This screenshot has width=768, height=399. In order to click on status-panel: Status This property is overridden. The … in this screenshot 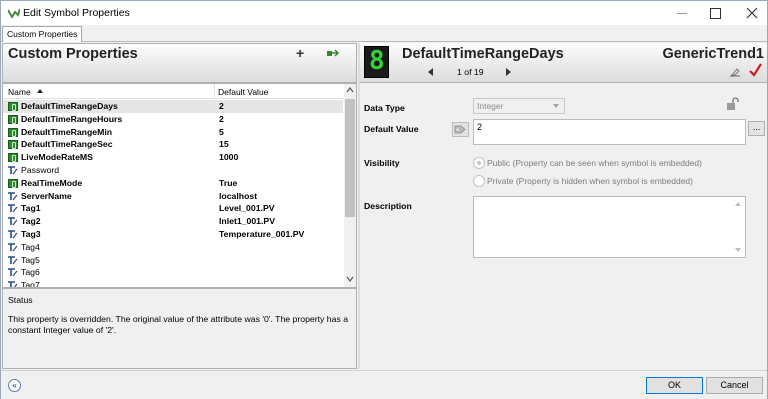, I will do `click(179, 328)`.